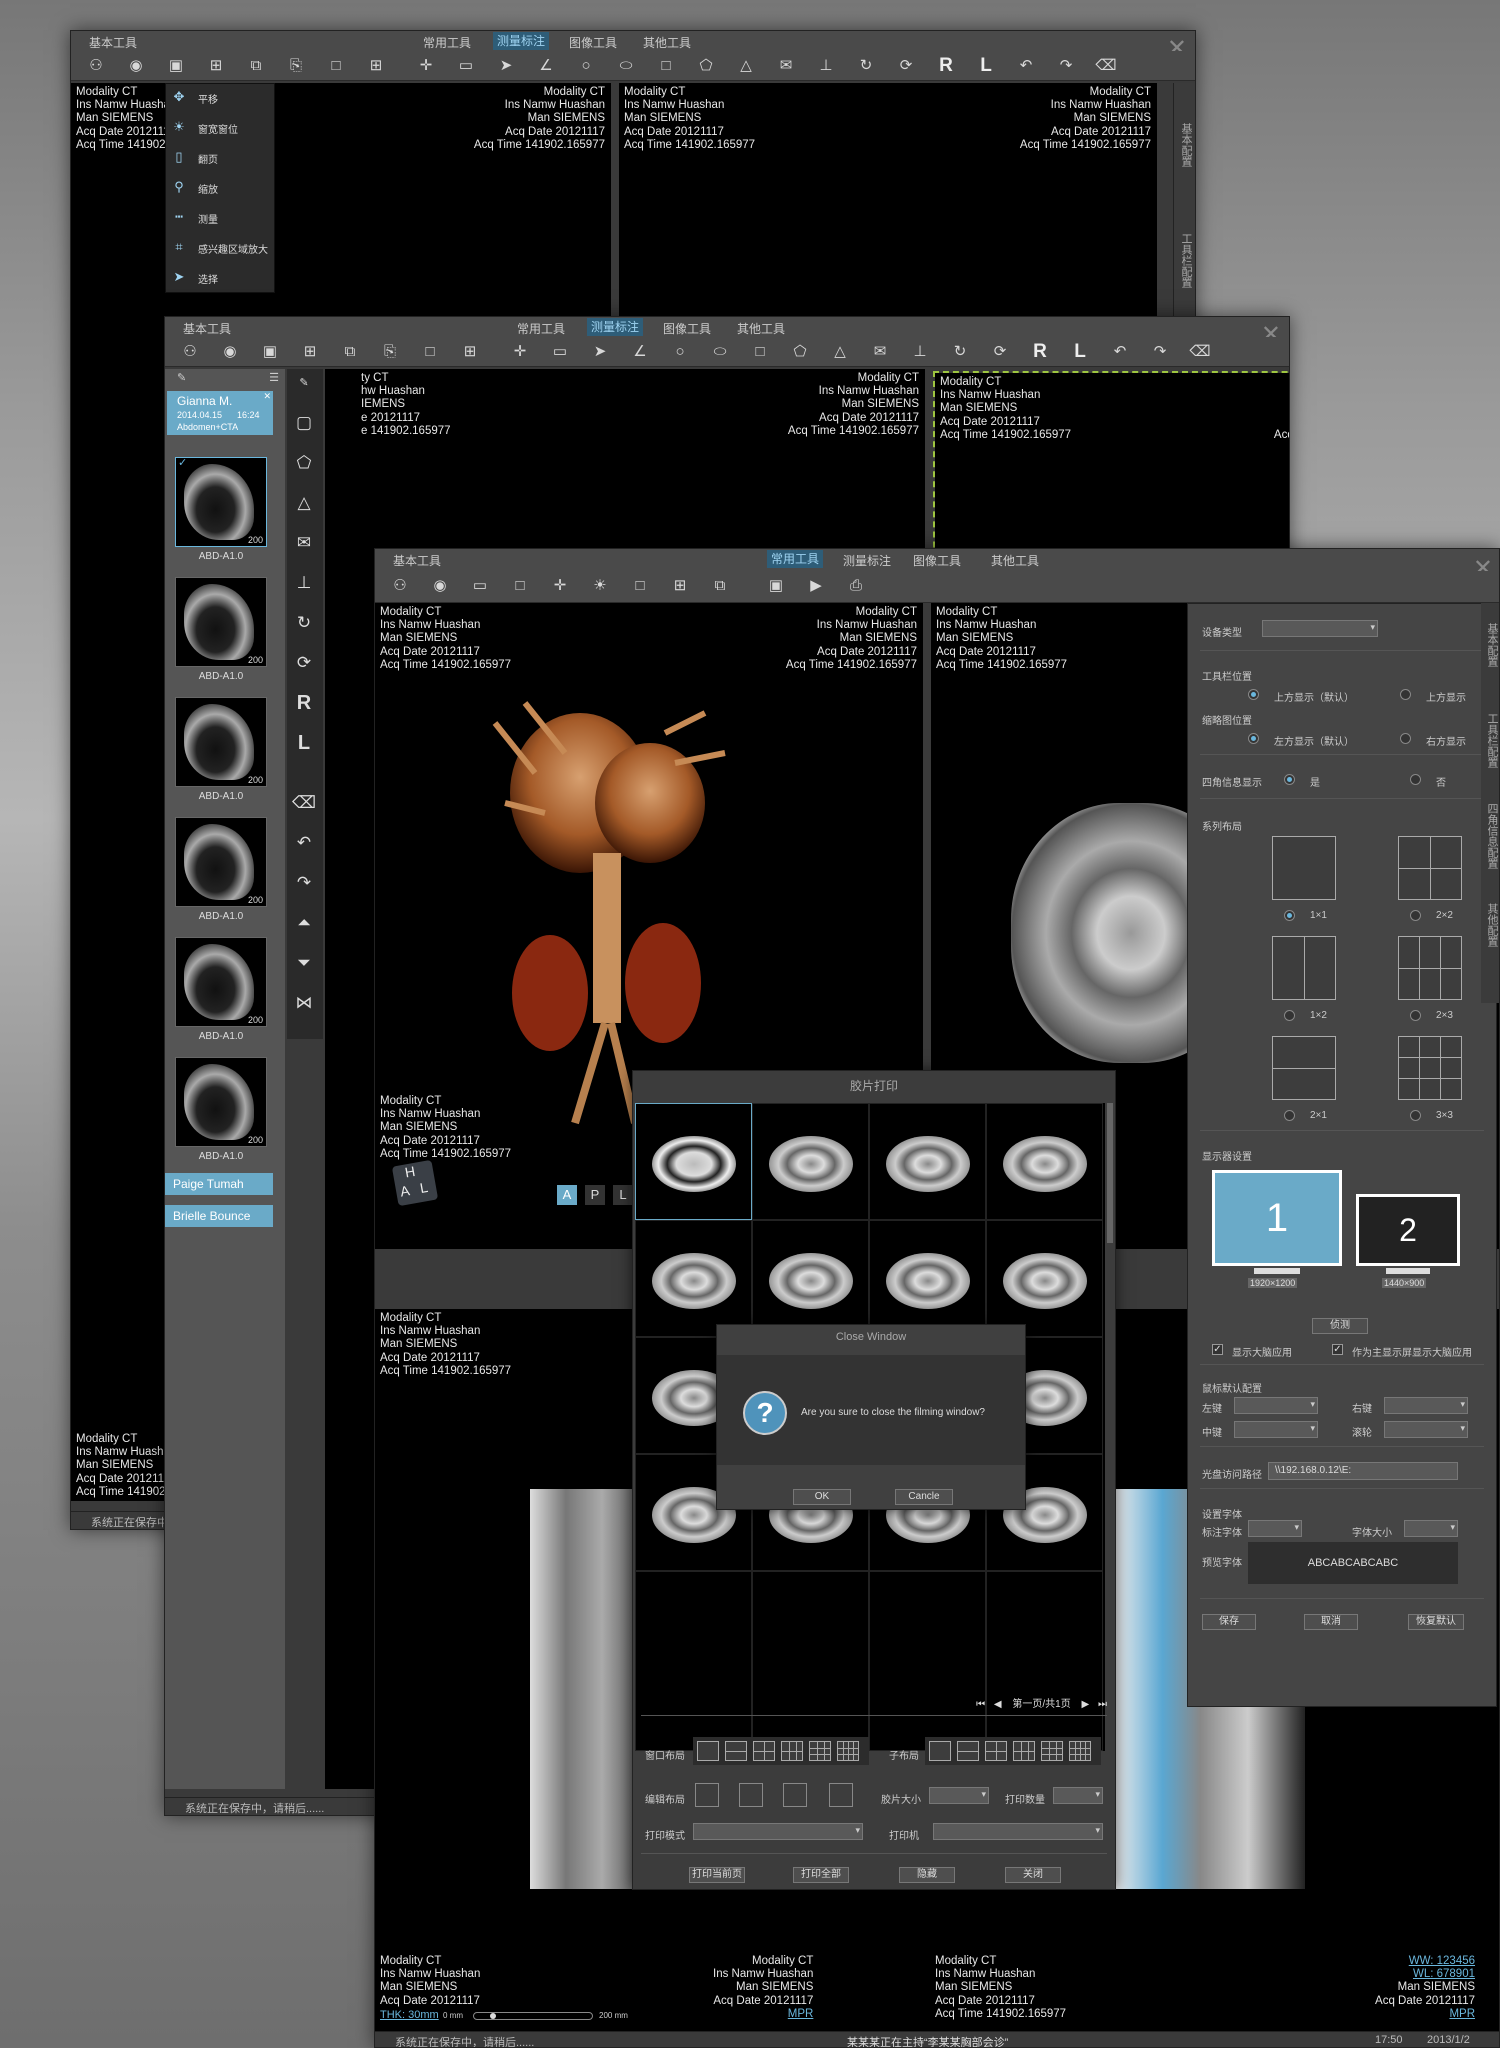 The image size is (1500, 2048). Describe the element at coordinates (1289, 779) in the screenshot. I see `corner-info-yes-radio` at that location.